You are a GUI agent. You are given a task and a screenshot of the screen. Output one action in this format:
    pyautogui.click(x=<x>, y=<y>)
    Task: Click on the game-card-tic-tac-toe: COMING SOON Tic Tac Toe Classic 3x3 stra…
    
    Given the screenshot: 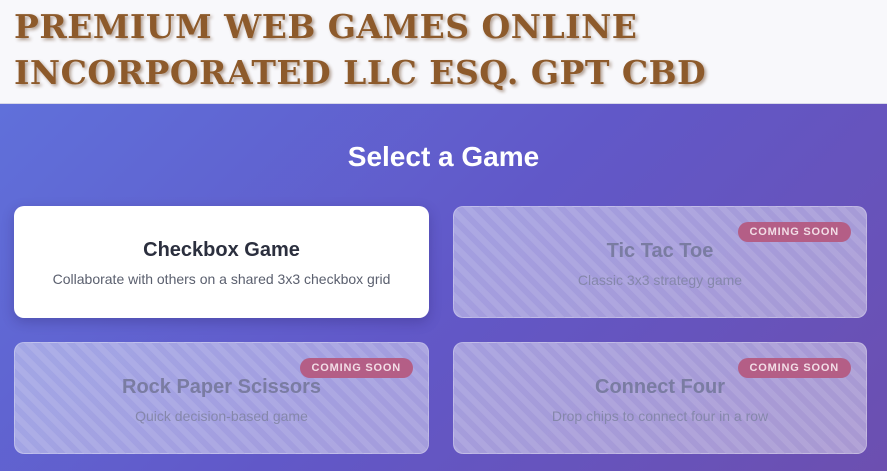 What is the action you would take?
    pyautogui.click(x=660, y=262)
    